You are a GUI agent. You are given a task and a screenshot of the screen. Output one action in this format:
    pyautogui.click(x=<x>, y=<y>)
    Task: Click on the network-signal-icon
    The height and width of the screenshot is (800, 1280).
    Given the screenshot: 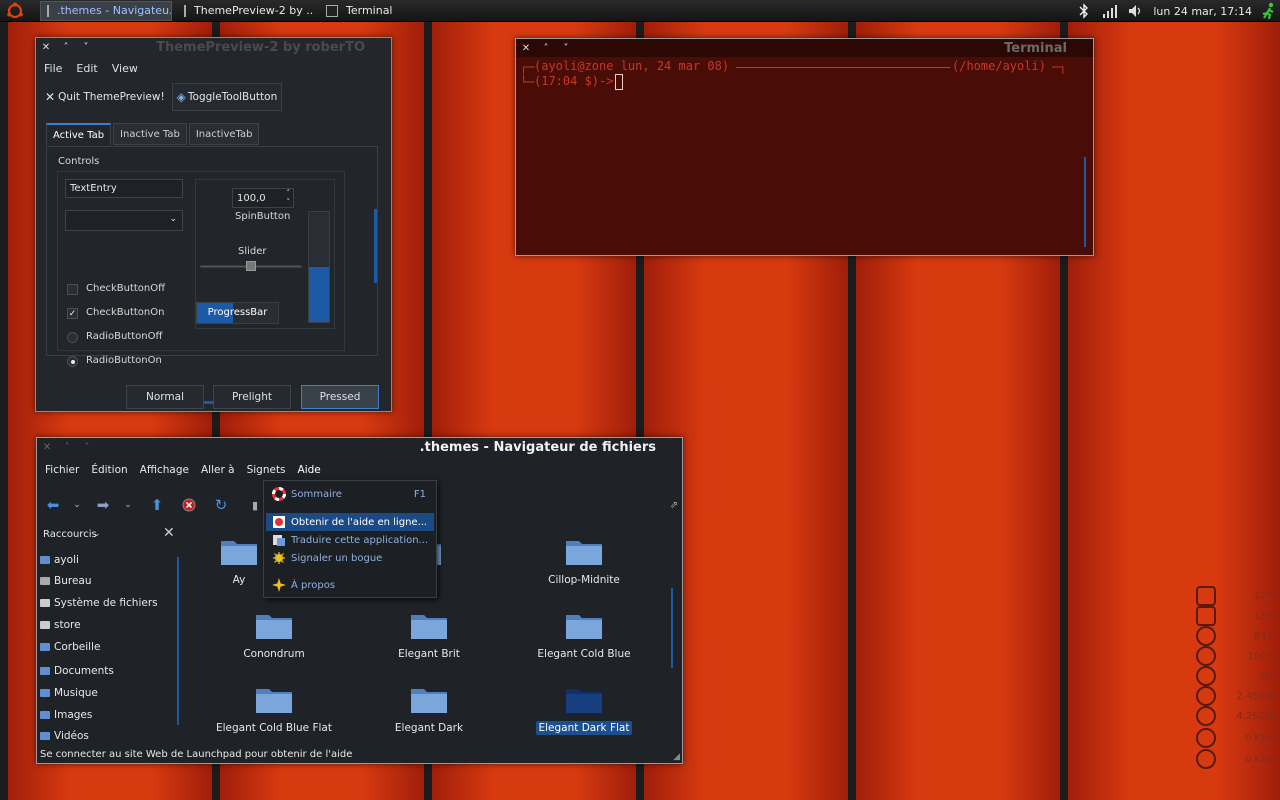 What is the action you would take?
    pyautogui.click(x=1110, y=11)
    